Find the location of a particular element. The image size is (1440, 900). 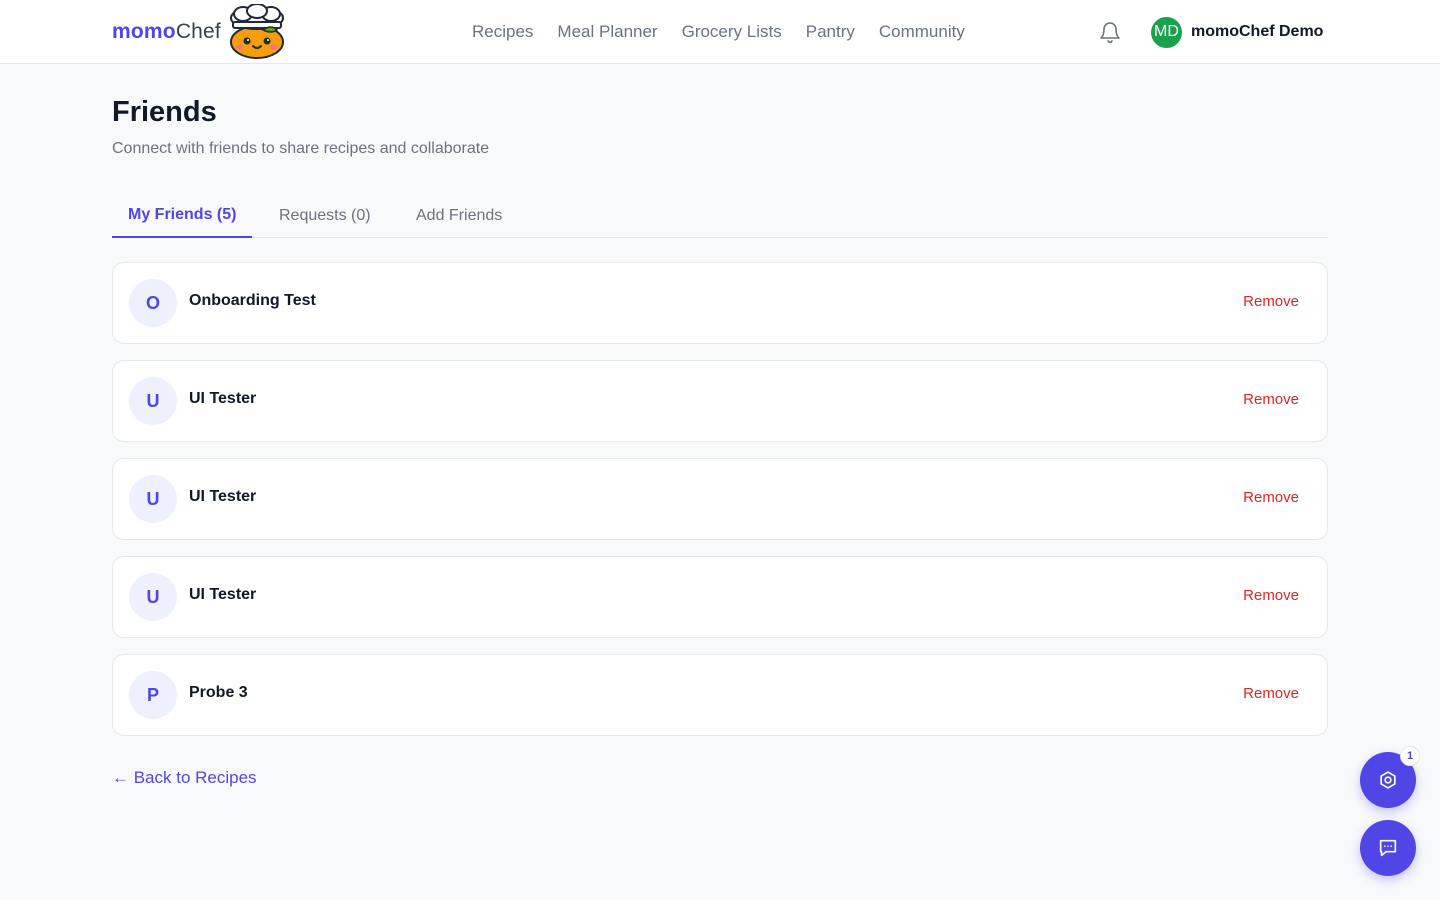

brand-logo: momoChef is located at coordinates (199, 32).